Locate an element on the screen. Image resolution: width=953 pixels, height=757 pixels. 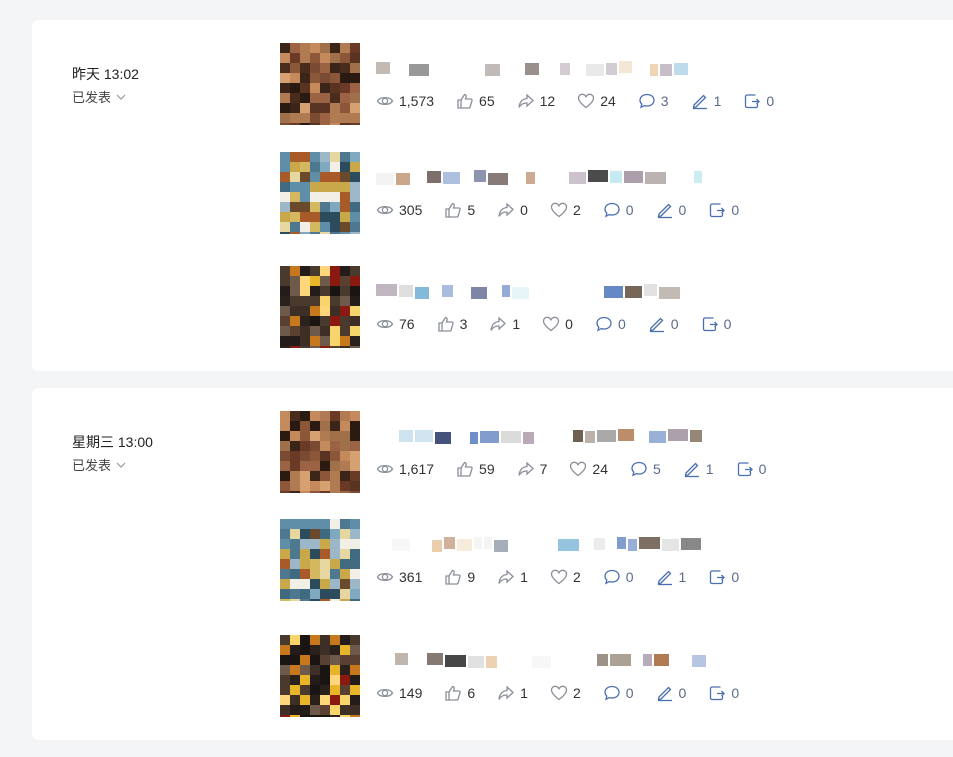
repost-icon is located at coordinates (745, 469).